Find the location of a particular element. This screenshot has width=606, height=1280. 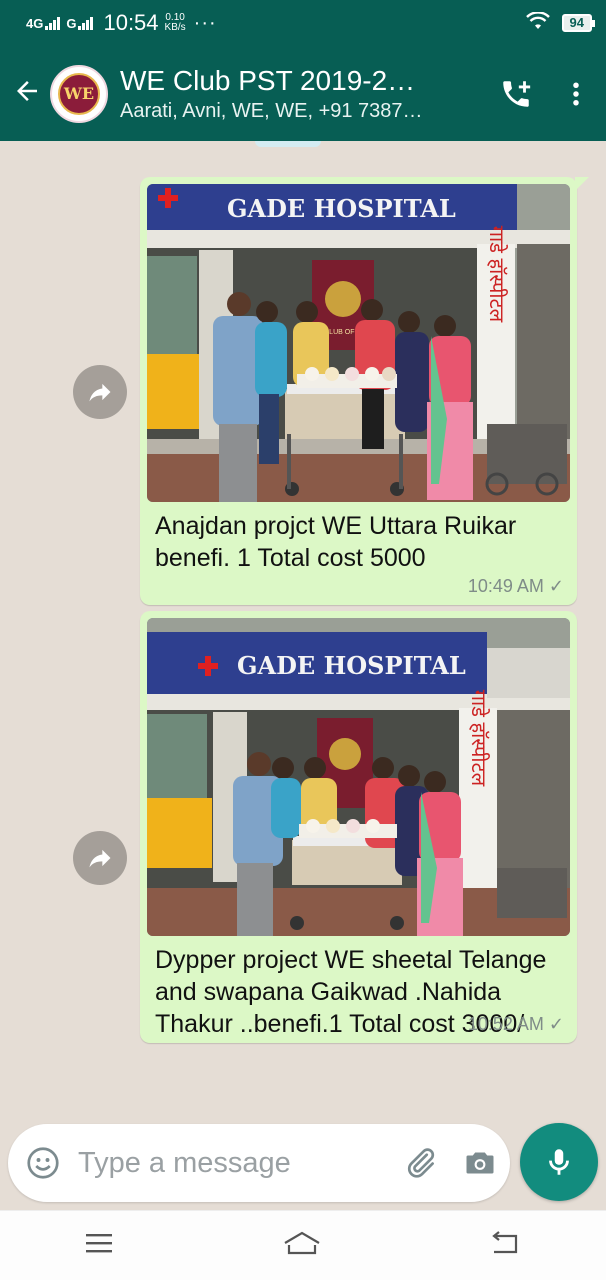

back-button is located at coordinates (25, 93).